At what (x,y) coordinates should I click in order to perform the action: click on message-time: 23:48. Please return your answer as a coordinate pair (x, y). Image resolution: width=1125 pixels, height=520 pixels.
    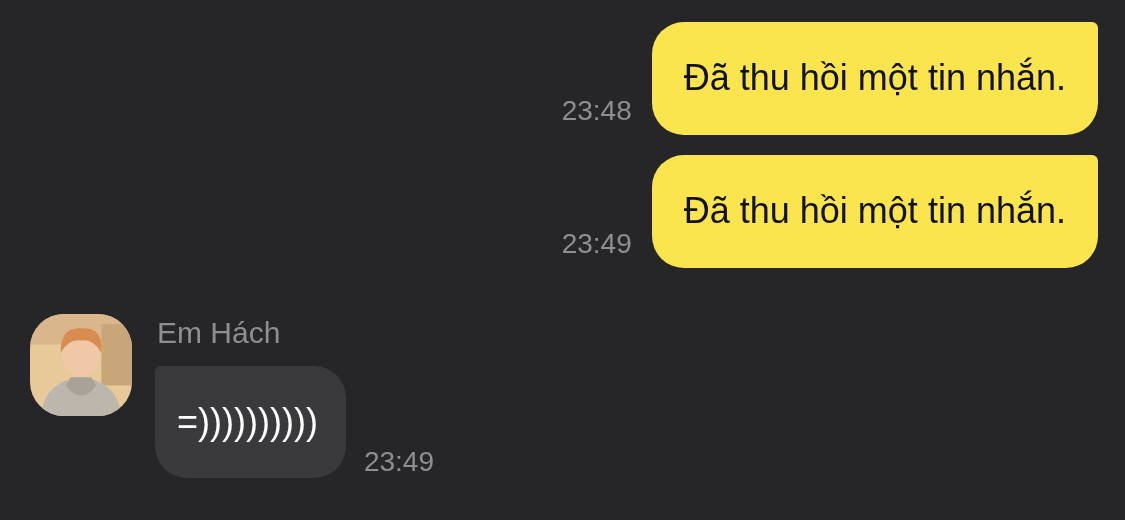
    Looking at the image, I should click on (596, 111).